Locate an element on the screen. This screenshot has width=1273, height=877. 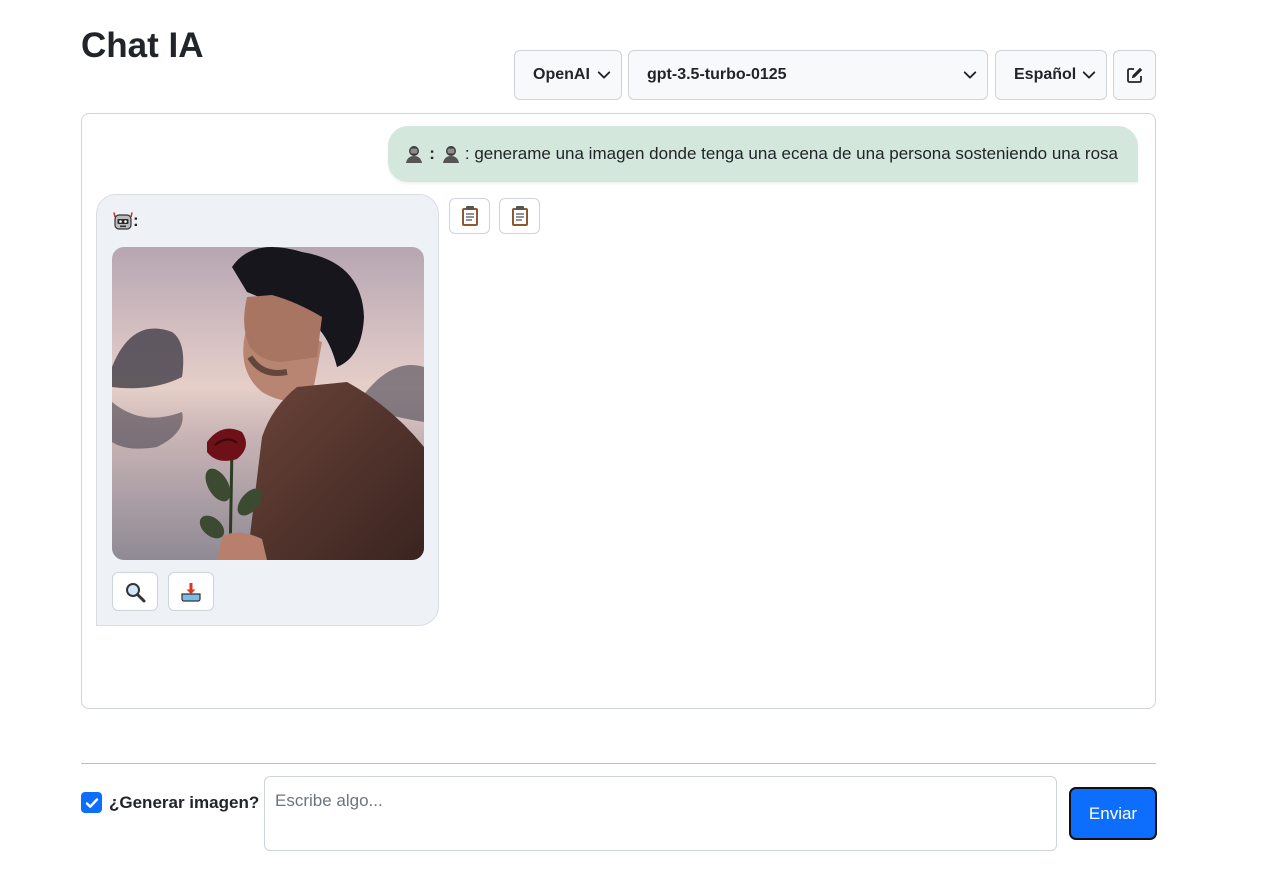
generate-image-checkbox is located at coordinates (91, 802).